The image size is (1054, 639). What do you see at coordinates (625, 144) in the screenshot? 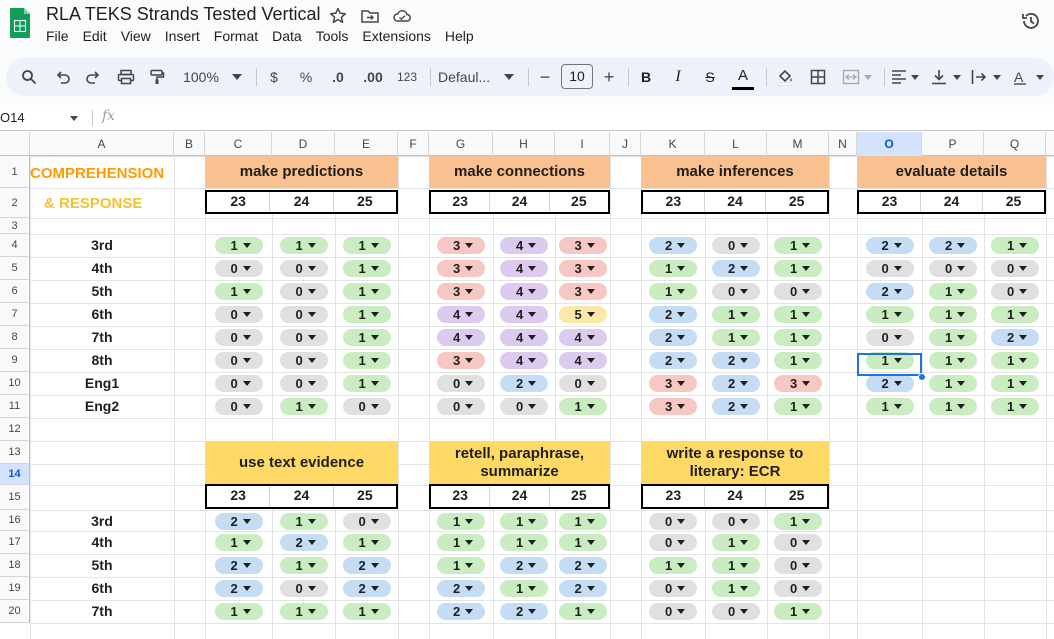
I see `column-header-j: J` at bounding box center [625, 144].